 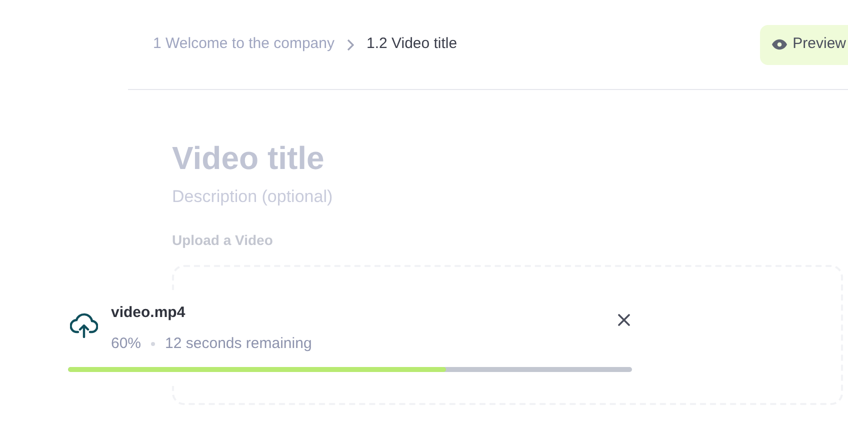 What do you see at coordinates (804, 44) in the screenshot?
I see `preview-button: Preview` at bounding box center [804, 44].